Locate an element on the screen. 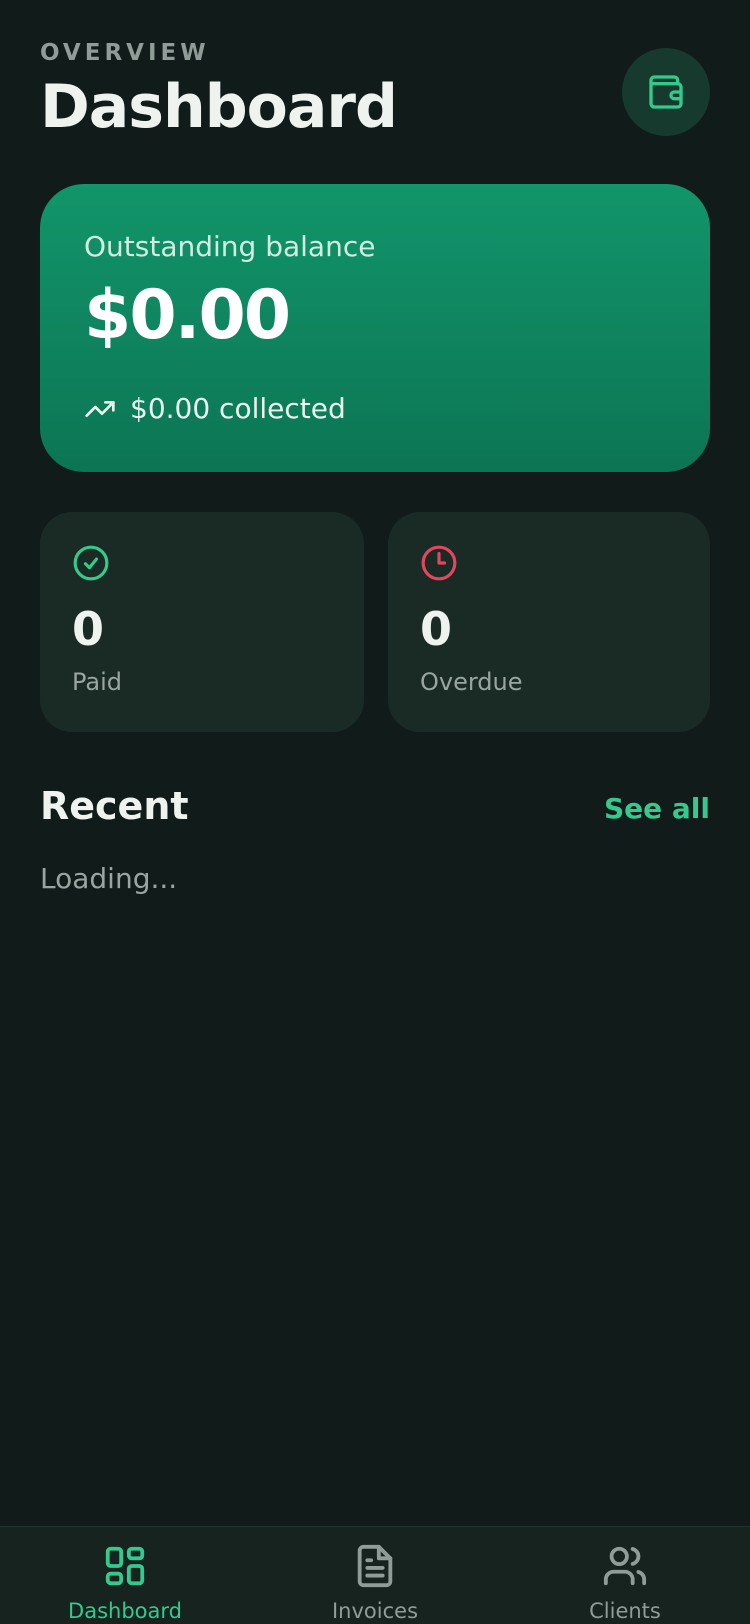 This screenshot has height=1624, width=750. overdue-label: Overdue is located at coordinates (471, 682).